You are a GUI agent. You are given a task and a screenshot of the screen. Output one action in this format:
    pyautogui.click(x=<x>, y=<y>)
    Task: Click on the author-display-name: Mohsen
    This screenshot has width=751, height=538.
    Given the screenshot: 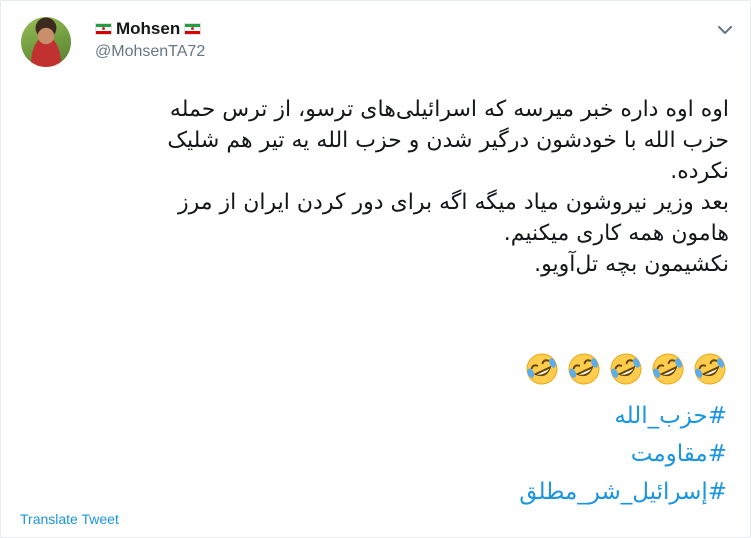 What is the action you would take?
    pyautogui.click(x=148, y=29)
    